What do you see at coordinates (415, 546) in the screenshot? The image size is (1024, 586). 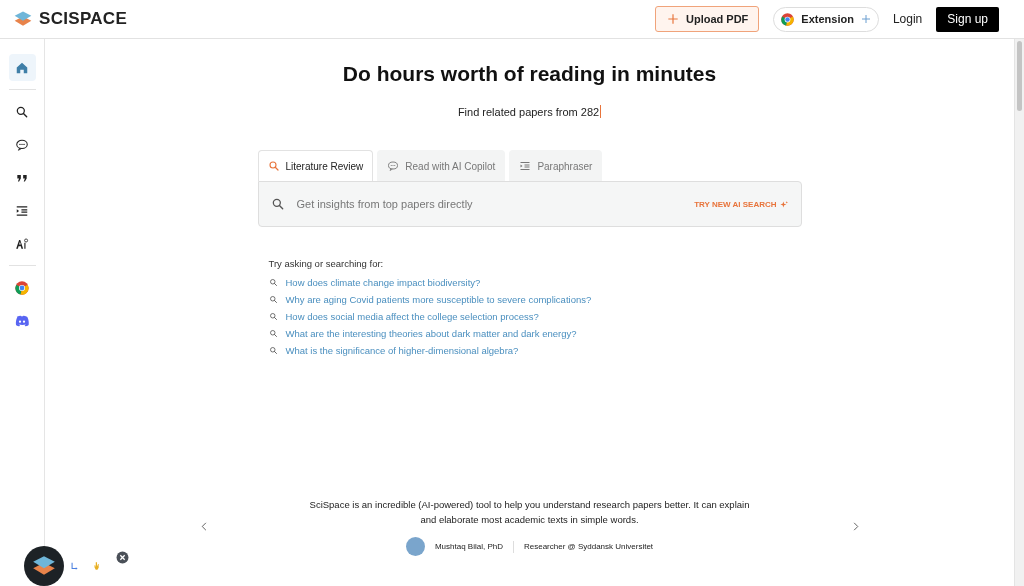 I see `avatar` at bounding box center [415, 546].